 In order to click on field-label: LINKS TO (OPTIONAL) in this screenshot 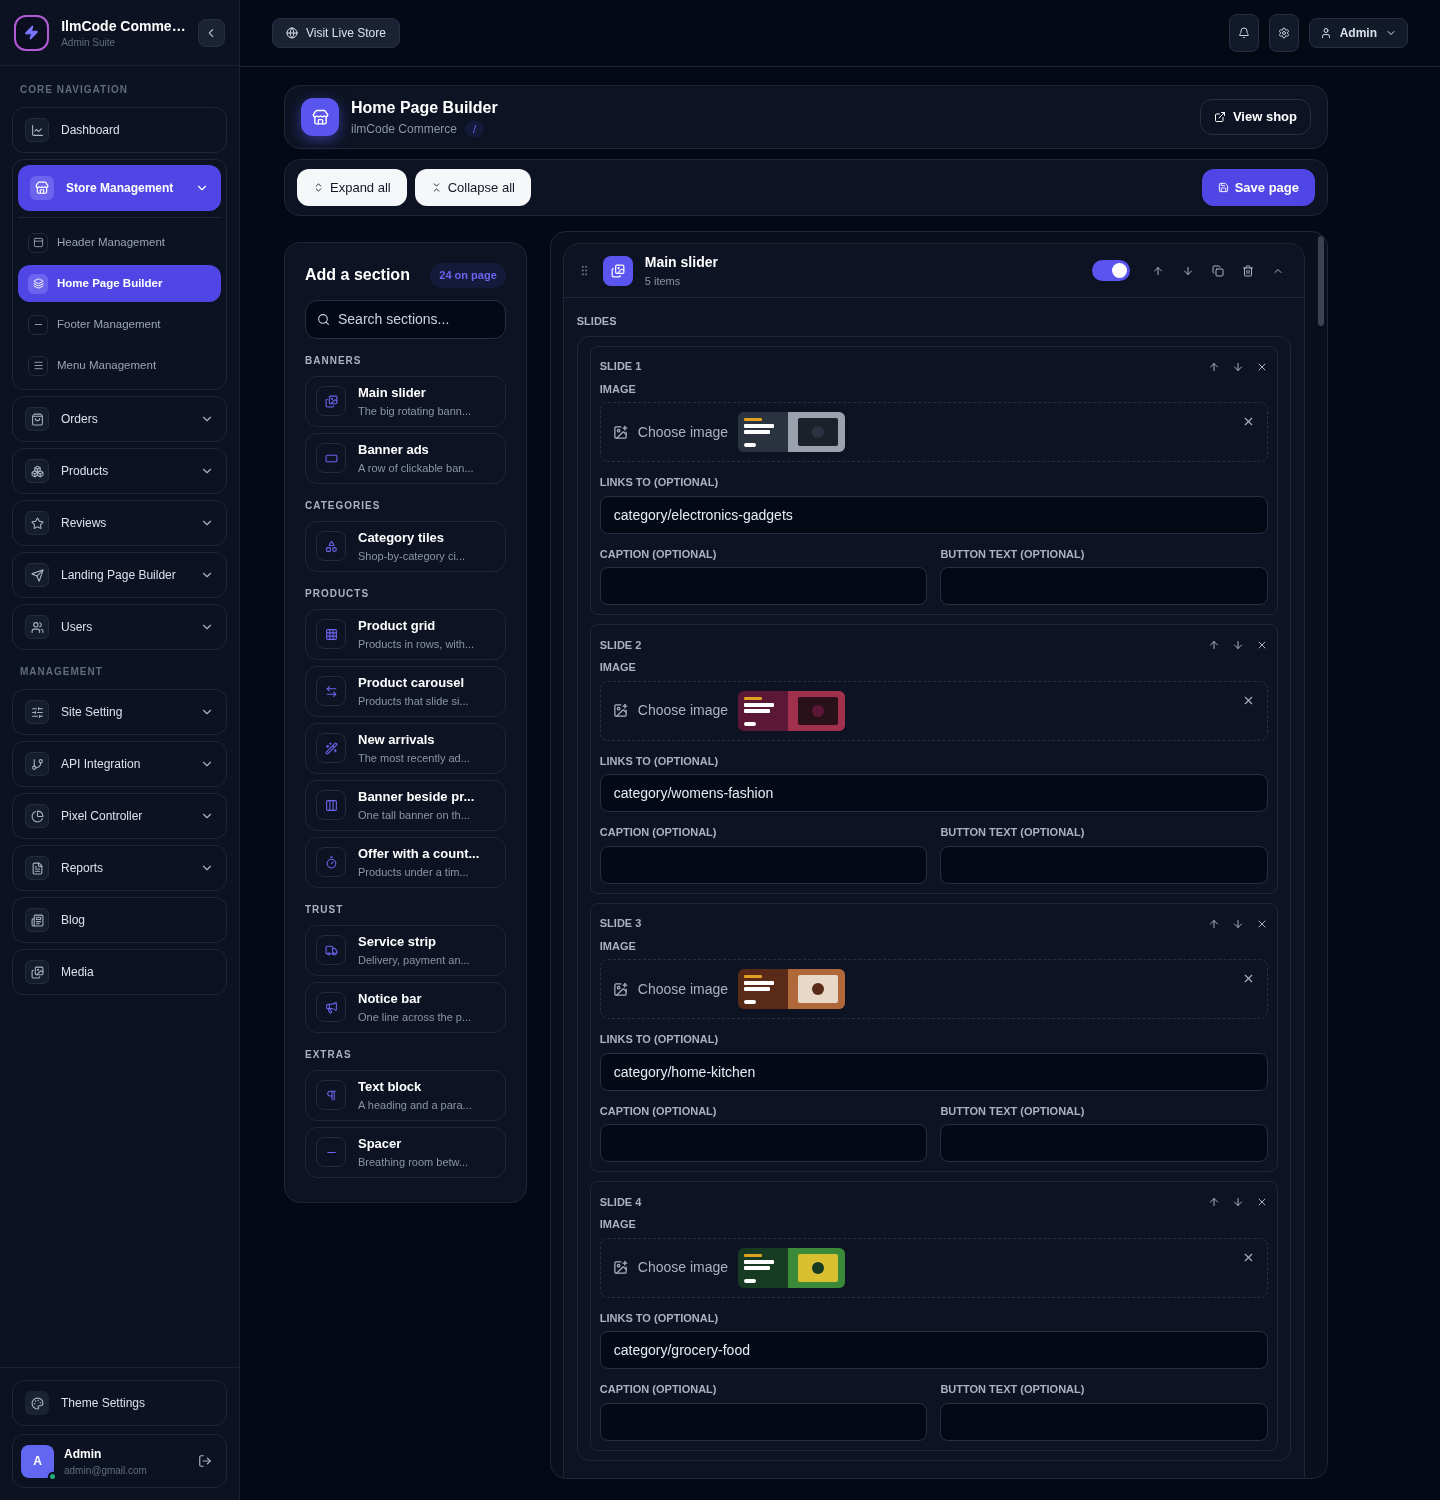, I will do `click(659, 761)`.